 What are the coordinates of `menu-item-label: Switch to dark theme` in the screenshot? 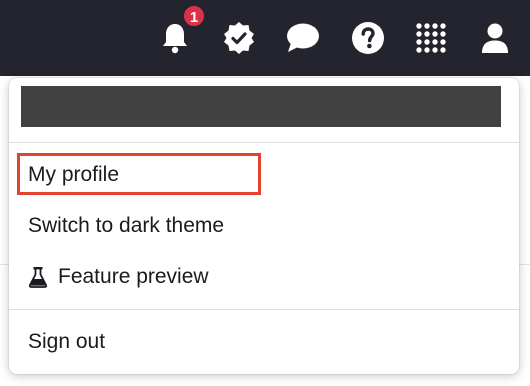 It's located at (126, 225).